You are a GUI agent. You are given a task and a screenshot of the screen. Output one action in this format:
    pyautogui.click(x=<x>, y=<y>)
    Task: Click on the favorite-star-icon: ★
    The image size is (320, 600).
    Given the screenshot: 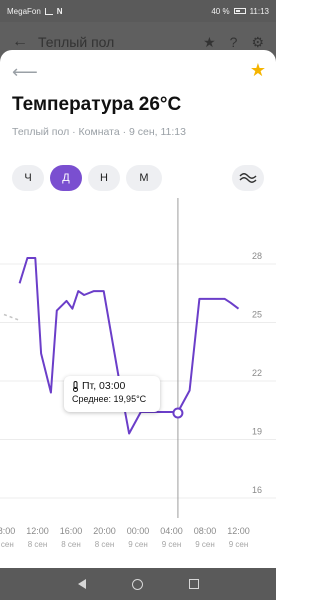 What is the action you would take?
    pyautogui.click(x=258, y=70)
    